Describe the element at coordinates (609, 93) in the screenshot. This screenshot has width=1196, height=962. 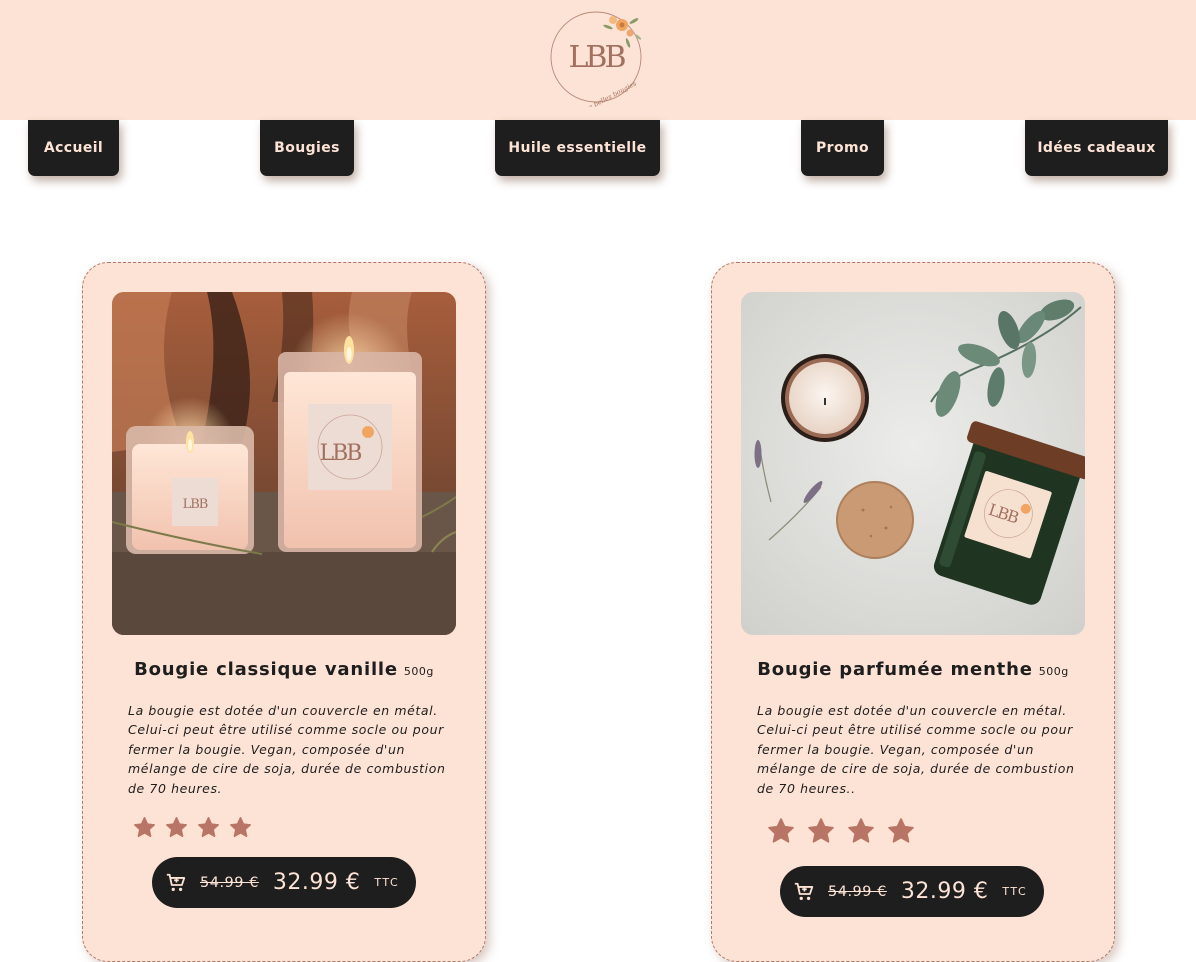
I see `svg-text: Les belles bougies` at that location.